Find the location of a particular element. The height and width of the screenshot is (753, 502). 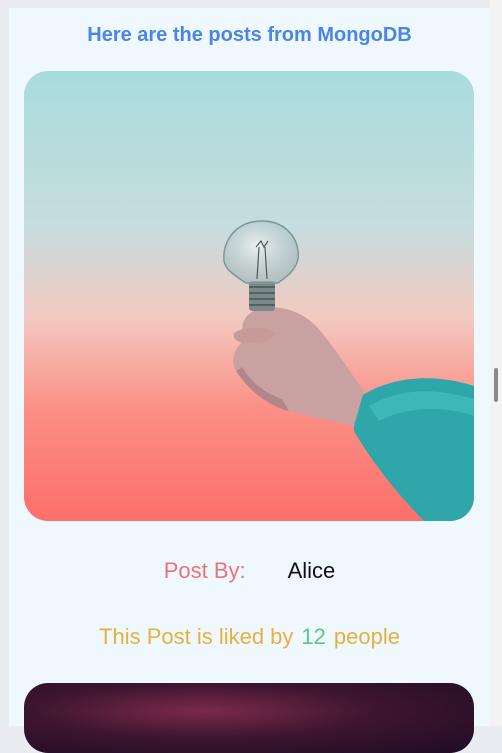

page-title: Here are the posts from MongoDB is located at coordinates (249, 35).